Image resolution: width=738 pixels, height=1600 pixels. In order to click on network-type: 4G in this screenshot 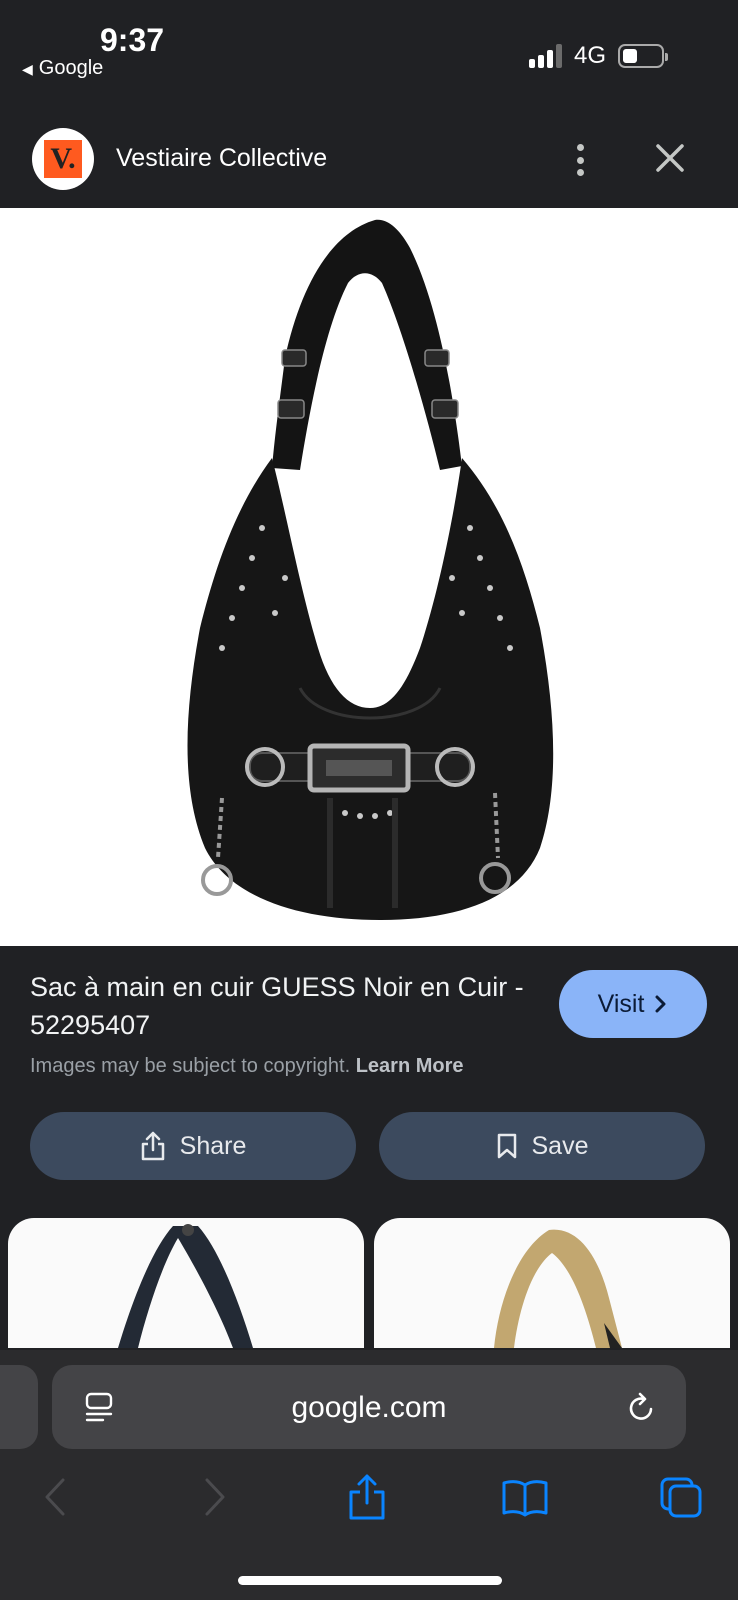, I will do `click(589, 55)`.